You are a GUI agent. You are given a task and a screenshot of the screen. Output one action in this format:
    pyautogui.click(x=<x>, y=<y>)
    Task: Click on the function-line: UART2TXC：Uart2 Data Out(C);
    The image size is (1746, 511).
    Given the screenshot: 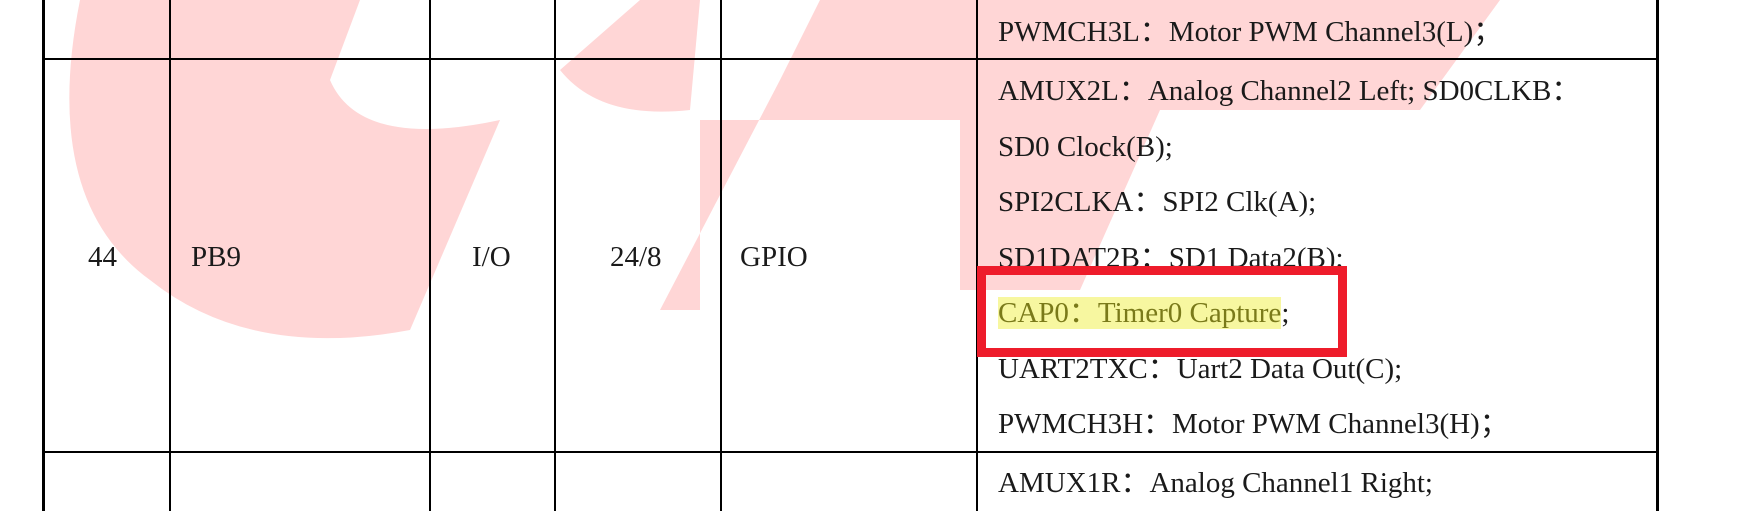 What is the action you would take?
    pyautogui.click(x=1200, y=369)
    